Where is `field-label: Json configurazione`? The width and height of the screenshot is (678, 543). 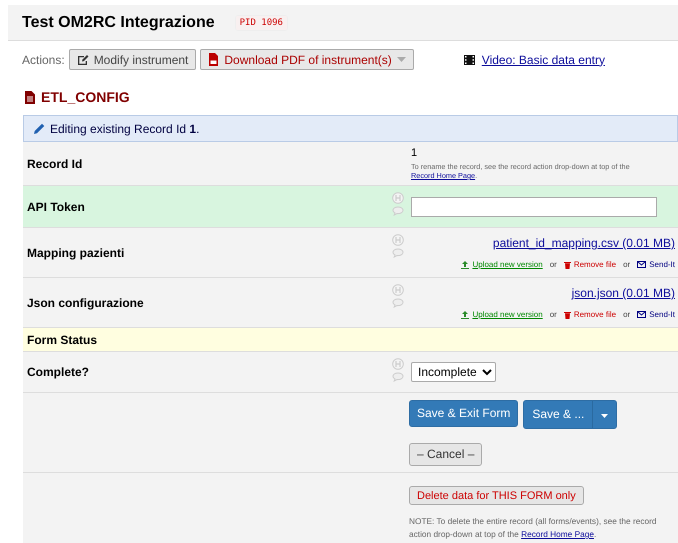
field-label: Json configurazione is located at coordinates (85, 303).